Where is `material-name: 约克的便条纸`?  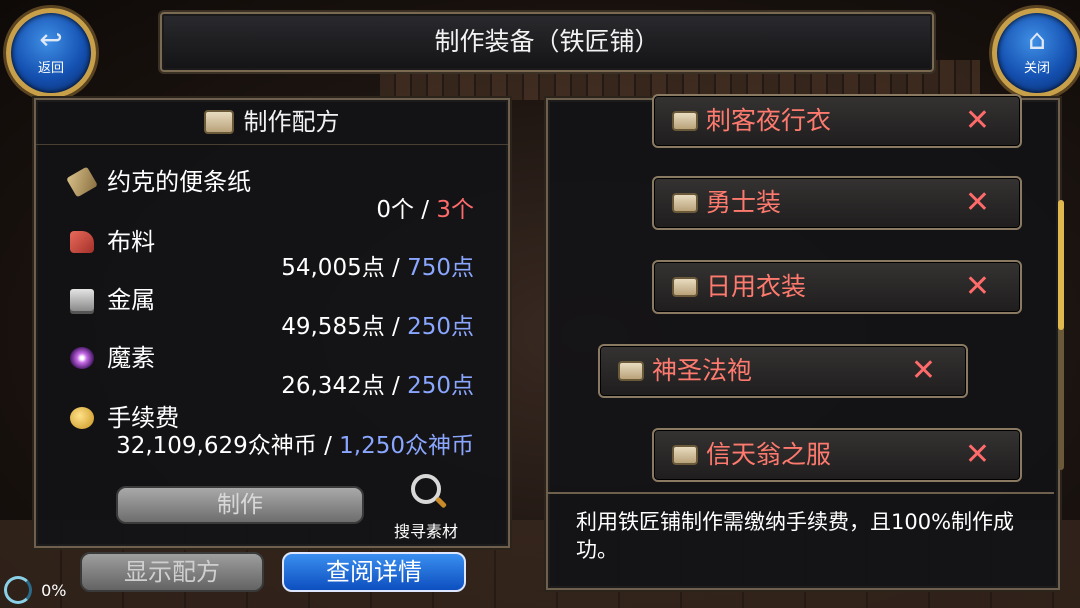
material-name: 约克的便条纸 is located at coordinates (179, 182).